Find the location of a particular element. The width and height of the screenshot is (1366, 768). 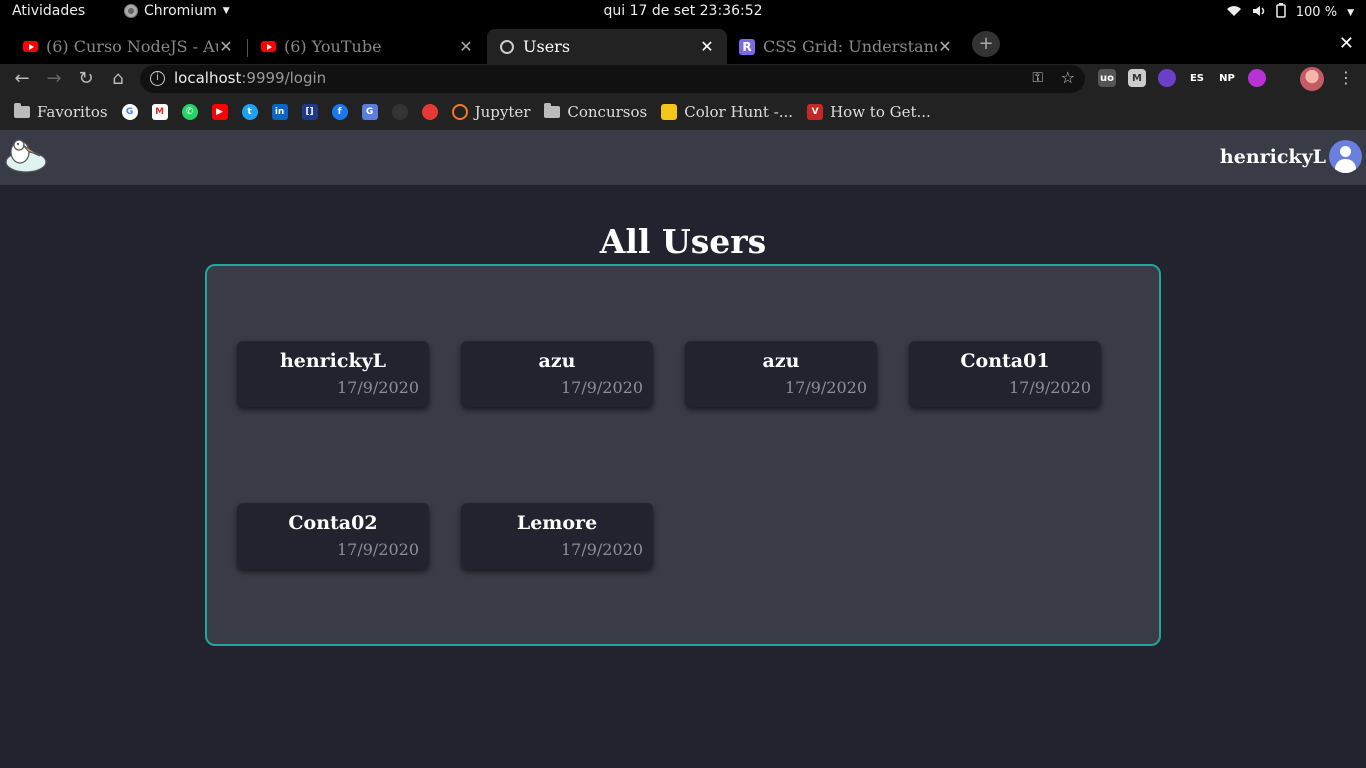

bookmark-label: Jupyter is located at coordinates (502, 112).